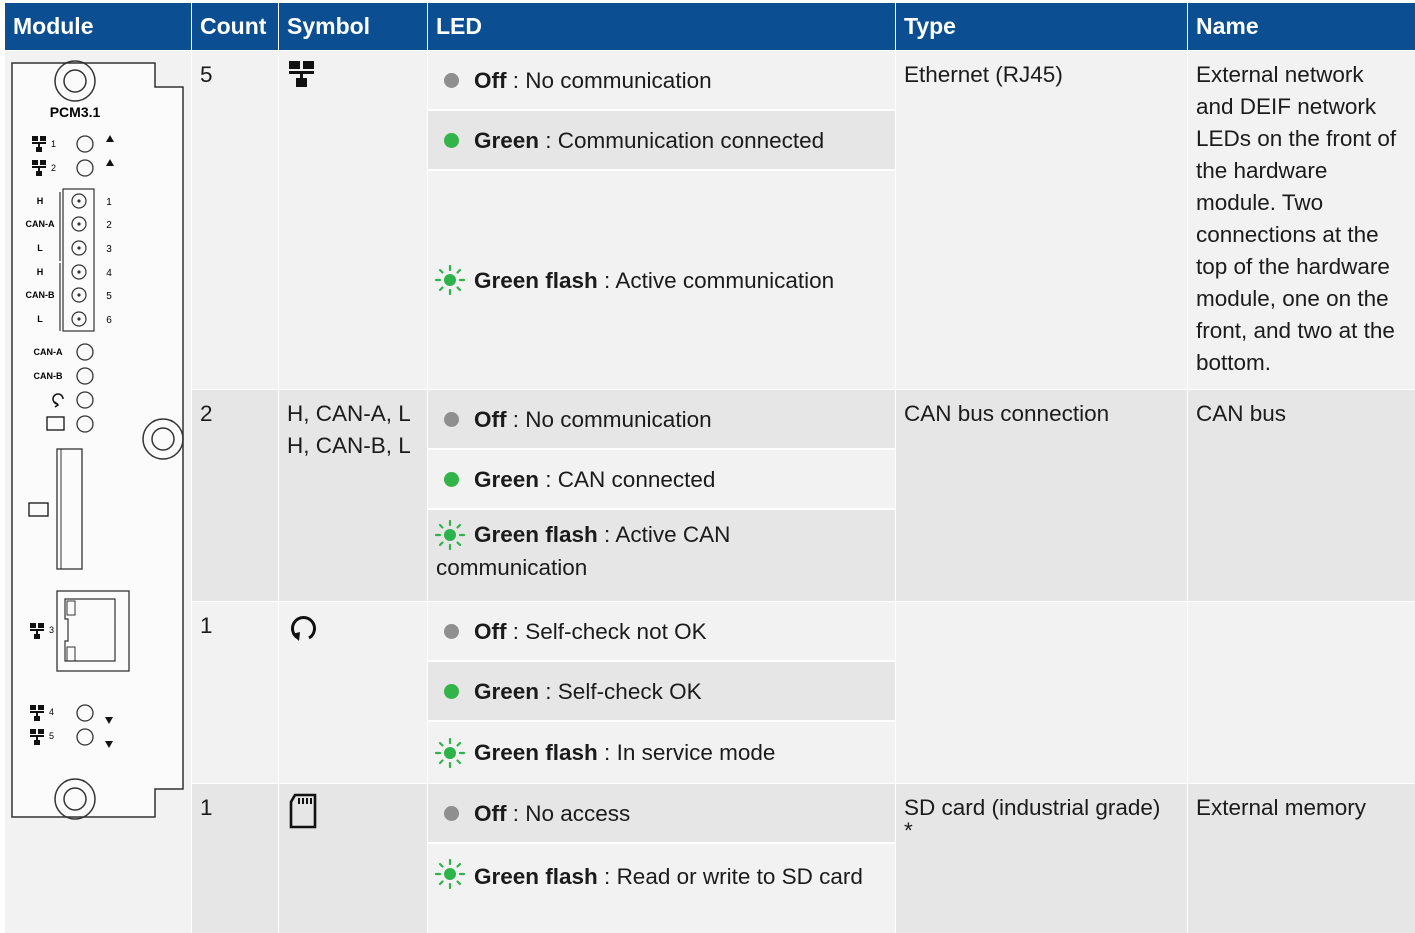 The height and width of the screenshot is (933, 1415). What do you see at coordinates (235, 26) in the screenshot?
I see `header-count: Count` at bounding box center [235, 26].